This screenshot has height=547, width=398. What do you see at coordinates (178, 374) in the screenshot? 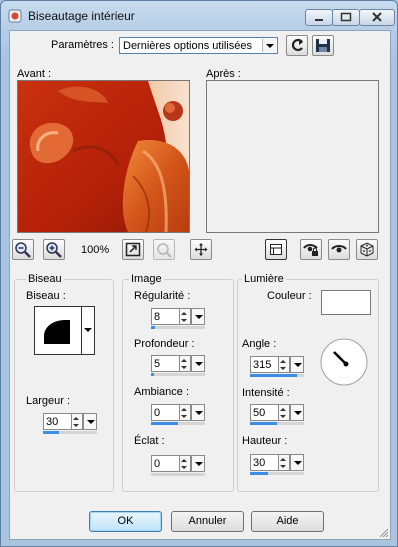
I see `depth-slider` at bounding box center [178, 374].